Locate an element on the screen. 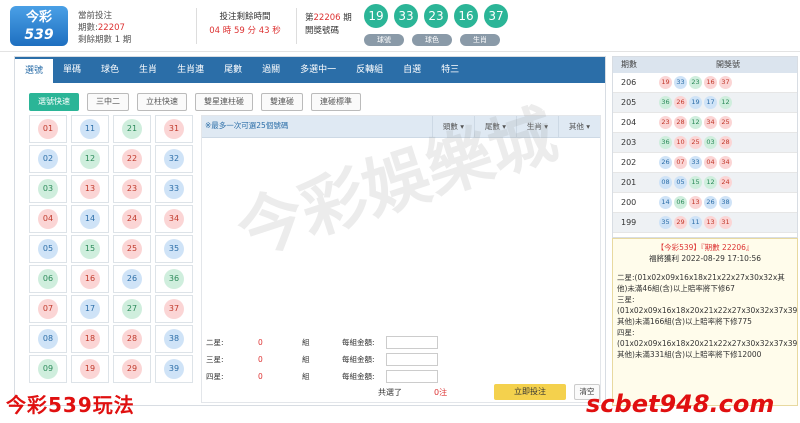  tab-3: 生肖 is located at coordinates (148, 70).